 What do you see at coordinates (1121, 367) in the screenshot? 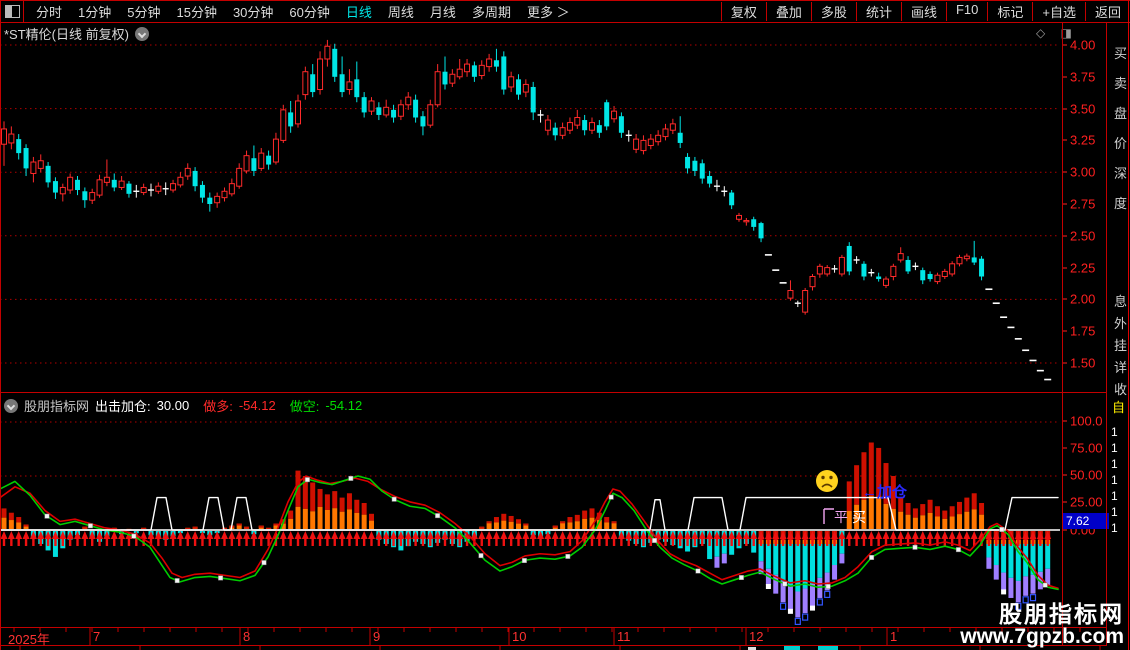
I see `sidebar-strip-char: 详` at bounding box center [1121, 367].